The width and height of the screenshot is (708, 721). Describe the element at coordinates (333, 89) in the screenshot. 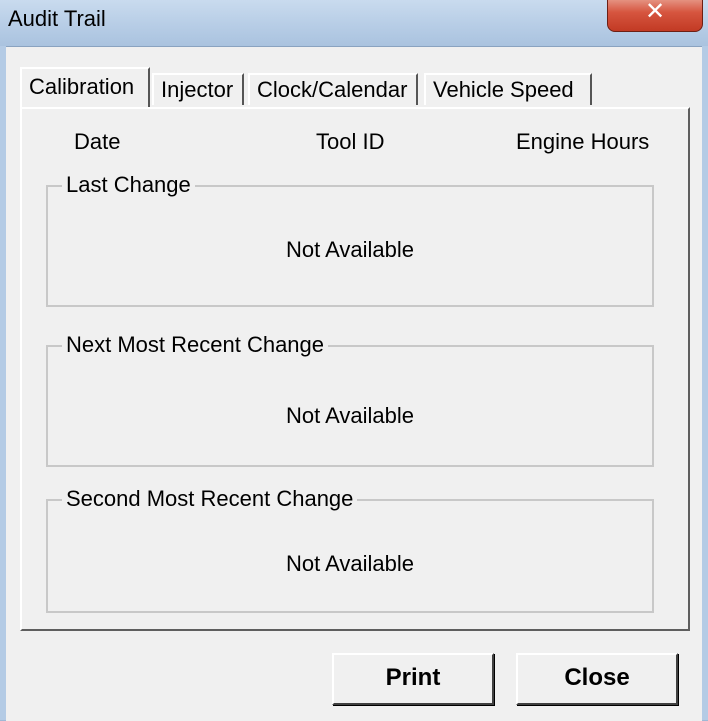

I see `tab-clock-calendar: Clock/Calendar` at that location.